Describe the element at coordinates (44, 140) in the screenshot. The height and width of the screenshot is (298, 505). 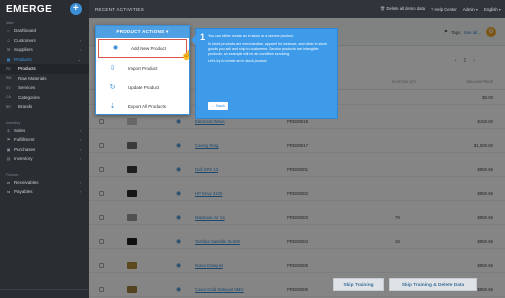
I see `sidebar-item-fulfillment: ⚑ Fulfillment ›` at that location.